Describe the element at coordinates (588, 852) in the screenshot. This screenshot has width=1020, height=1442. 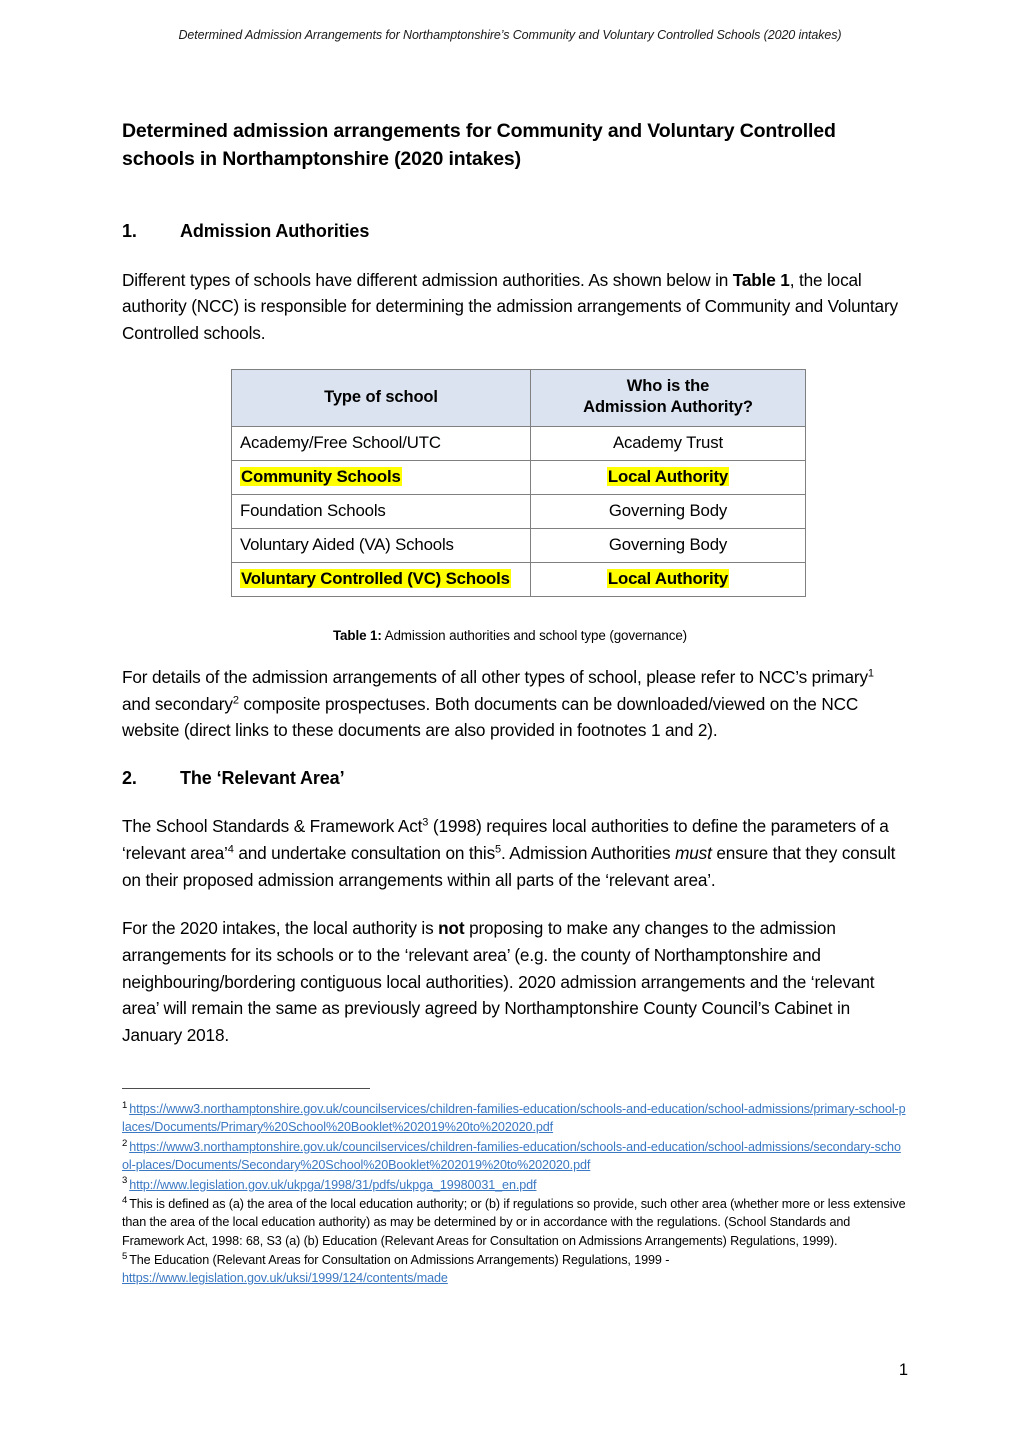
I see `s2p1-part4: . Admission Authorities` at that location.